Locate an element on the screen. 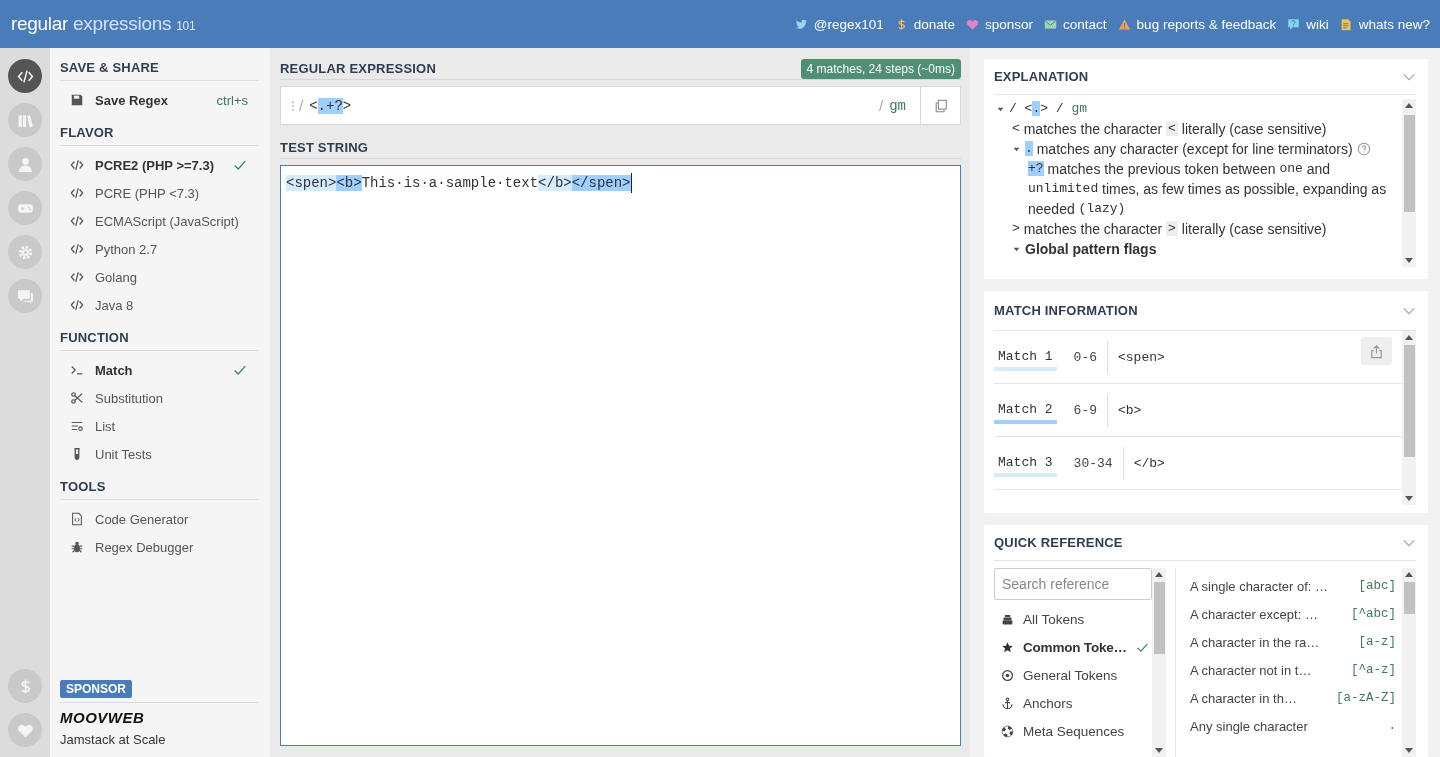 This screenshot has width=1440, height=757. token-code: [abc] is located at coordinates (1377, 586).